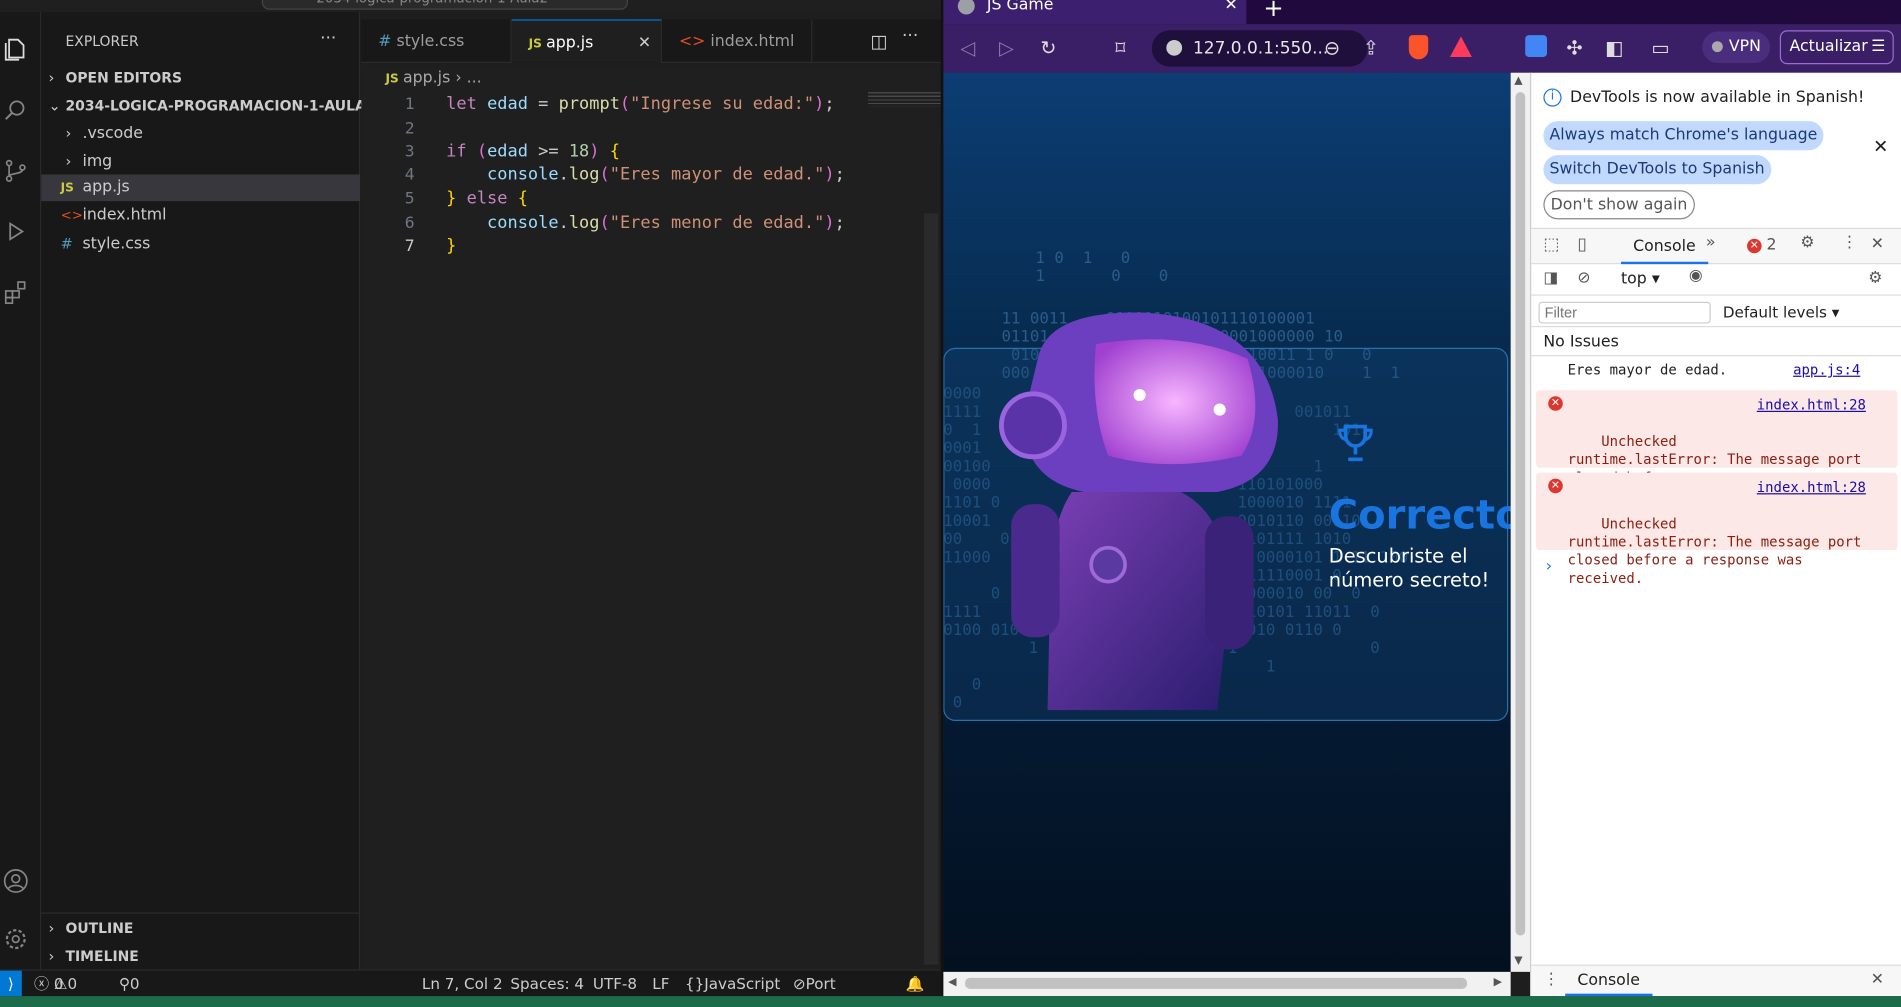  What do you see at coordinates (1716, 343) in the screenshot?
I see `issues-status: No Issues` at bounding box center [1716, 343].